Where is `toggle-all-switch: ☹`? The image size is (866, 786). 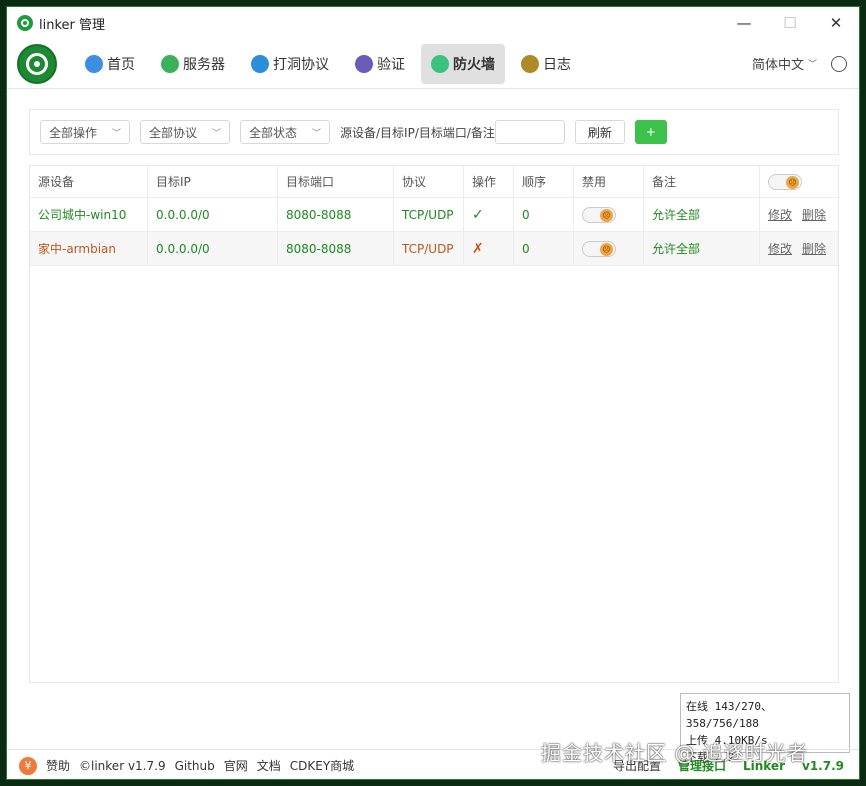 toggle-all-switch: ☹ is located at coordinates (785, 181).